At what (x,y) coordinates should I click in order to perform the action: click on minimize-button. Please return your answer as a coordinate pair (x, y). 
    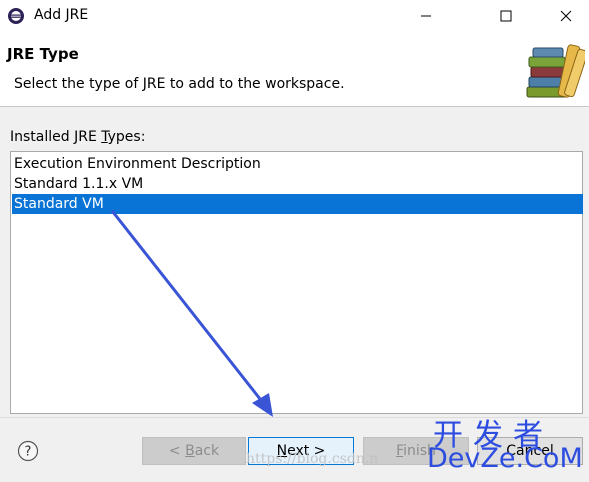
    Looking at the image, I should click on (426, 16).